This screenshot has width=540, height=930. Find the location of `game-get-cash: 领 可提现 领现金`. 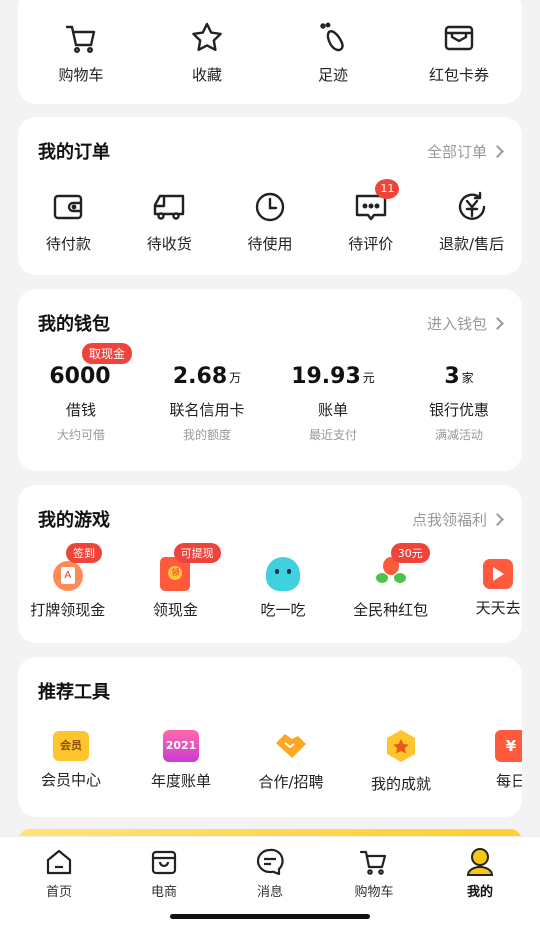

game-get-cash: 领 可提现 领现金 is located at coordinates (176, 581).